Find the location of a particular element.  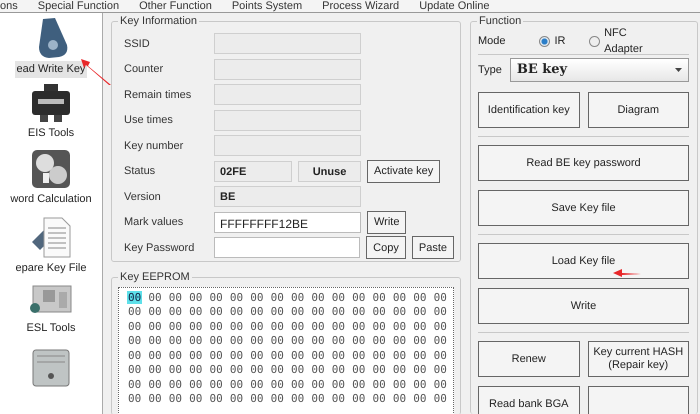

radio-option: IR is located at coordinates (552, 41).